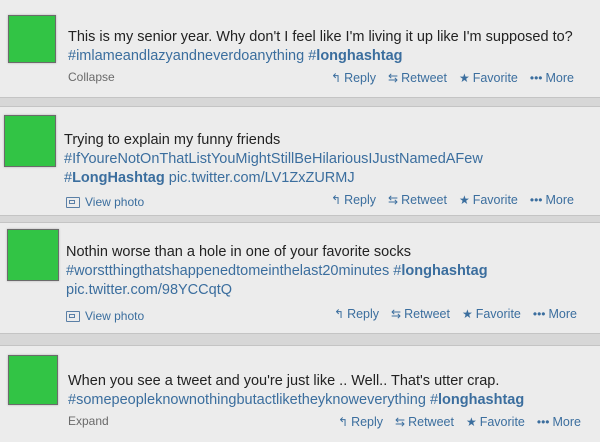  Describe the element at coordinates (262, 178) in the screenshot. I see `photo-link: pic.twitter.com/LV1ZxZURMJ` at that location.